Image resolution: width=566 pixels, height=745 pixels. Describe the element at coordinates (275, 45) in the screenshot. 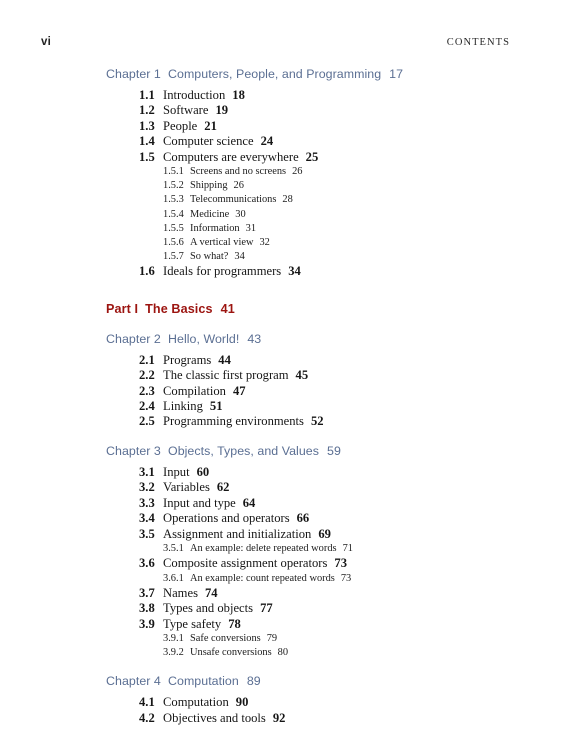

I see `running-head: vi CONTENTS` at that location.